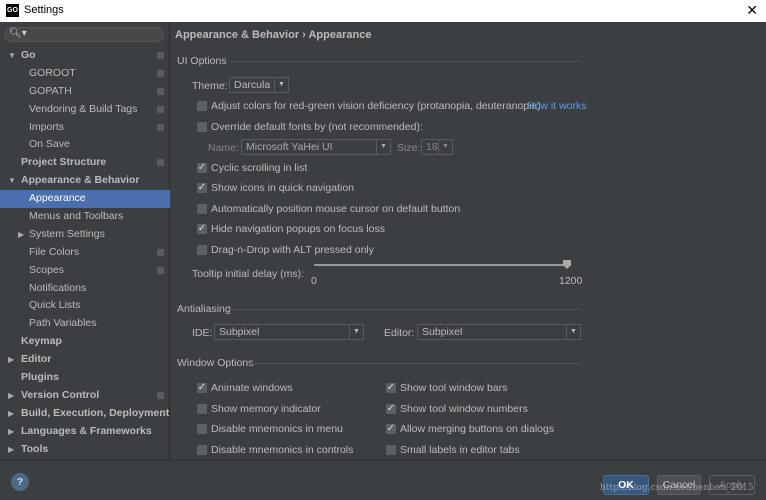  I want to click on sidebar-item: File Colors, so click(85, 253).